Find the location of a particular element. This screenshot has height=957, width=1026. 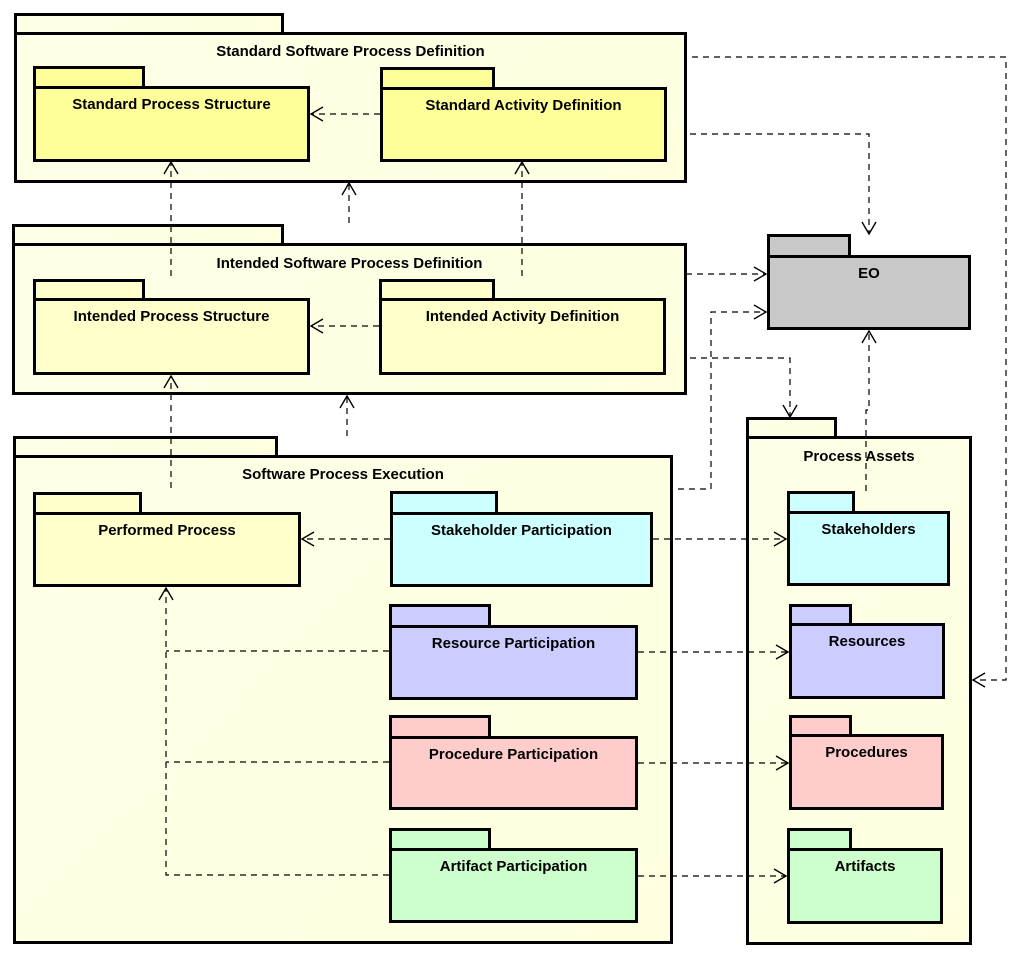

package-body: Stakeholders is located at coordinates (868, 548).